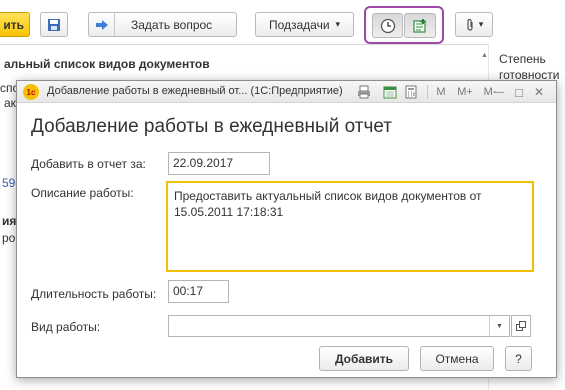  What do you see at coordinates (338, 24) in the screenshot?
I see `chevron-down-icon: ▾` at bounding box center [338, 24].